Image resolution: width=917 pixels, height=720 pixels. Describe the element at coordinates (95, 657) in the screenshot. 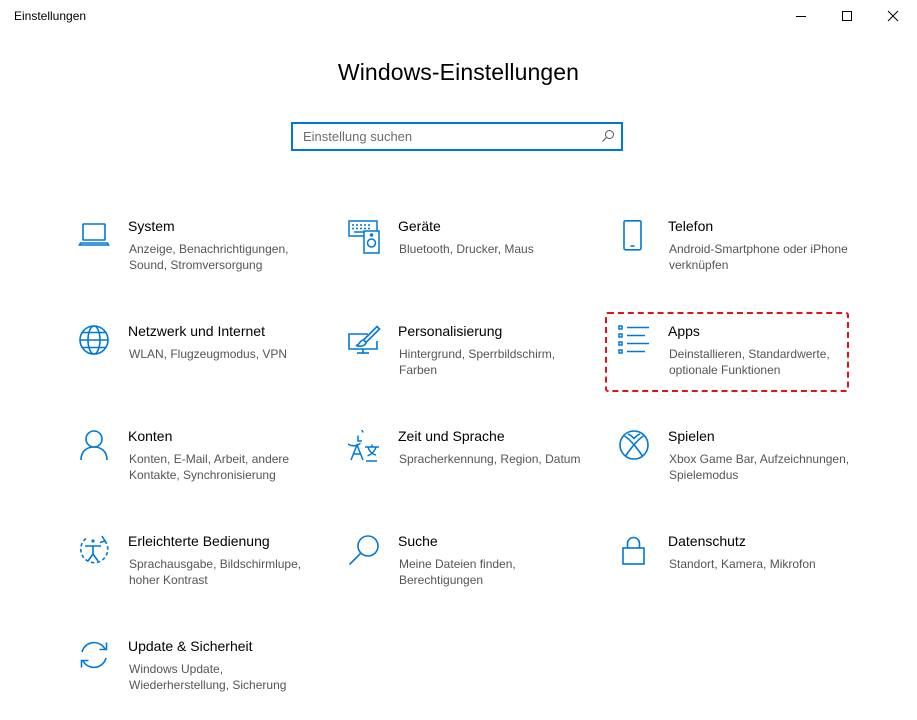

I see `update-icon` at that location.